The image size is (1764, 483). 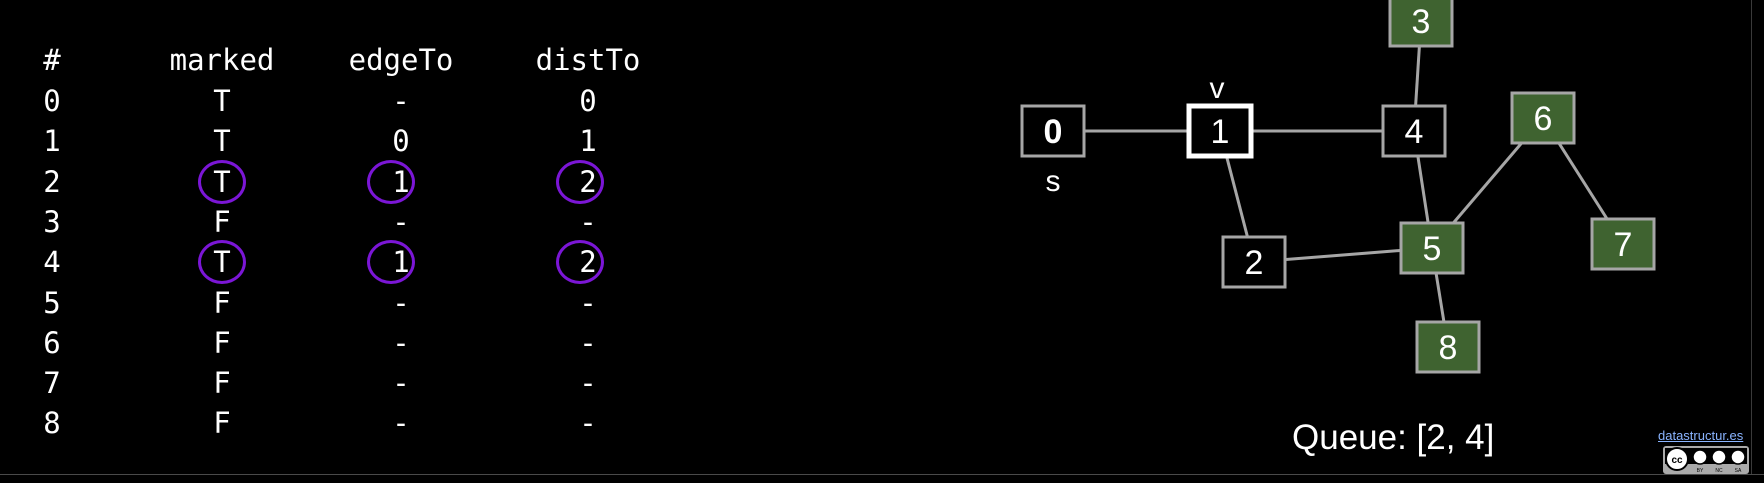 I want to click on credit-link: datastructur.es, so click(x=1700, y=435).